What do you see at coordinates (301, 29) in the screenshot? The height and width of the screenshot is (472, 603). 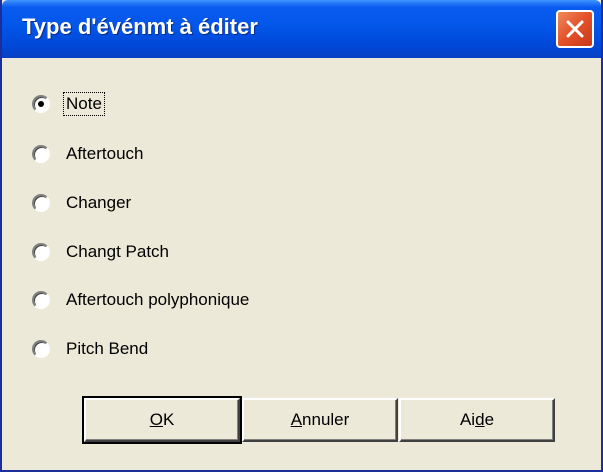 I see `title-bar: Type d'événmt à éditer` at bounding box center [301, 29].